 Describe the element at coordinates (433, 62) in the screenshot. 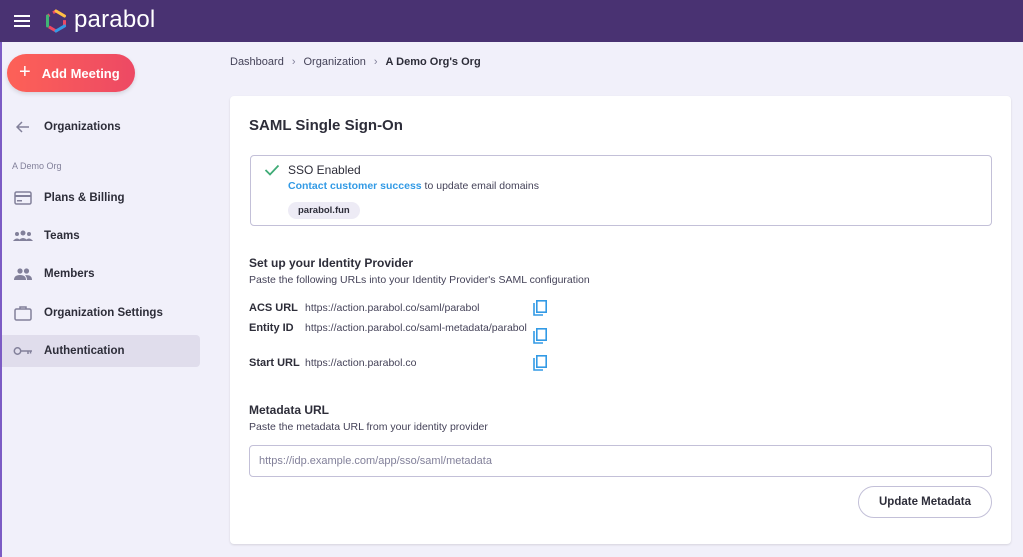

I see `breadcrumb-current: A Demo Org's Org` at that location.